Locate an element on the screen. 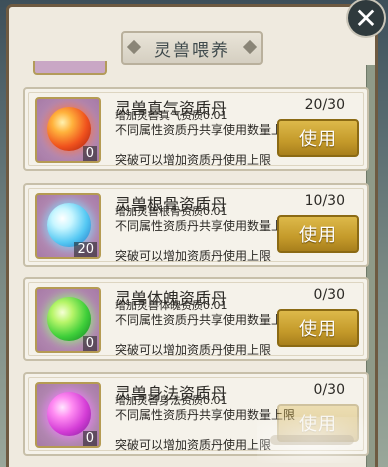 The height and width of the screenshot is (467, 388). title-banner: 灵兽喂养 is located at coordinates (192, 48).